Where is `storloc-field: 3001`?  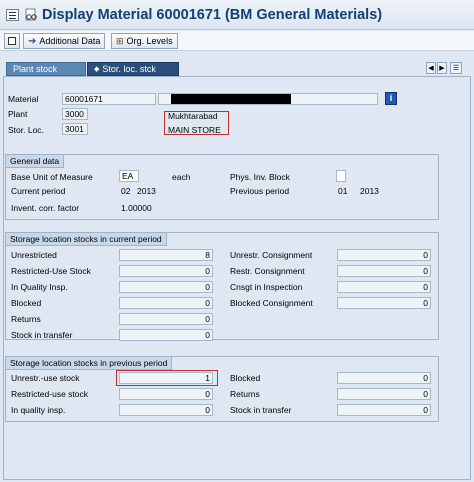
storloc-field: 3001 is located at coordinates (75, 129).